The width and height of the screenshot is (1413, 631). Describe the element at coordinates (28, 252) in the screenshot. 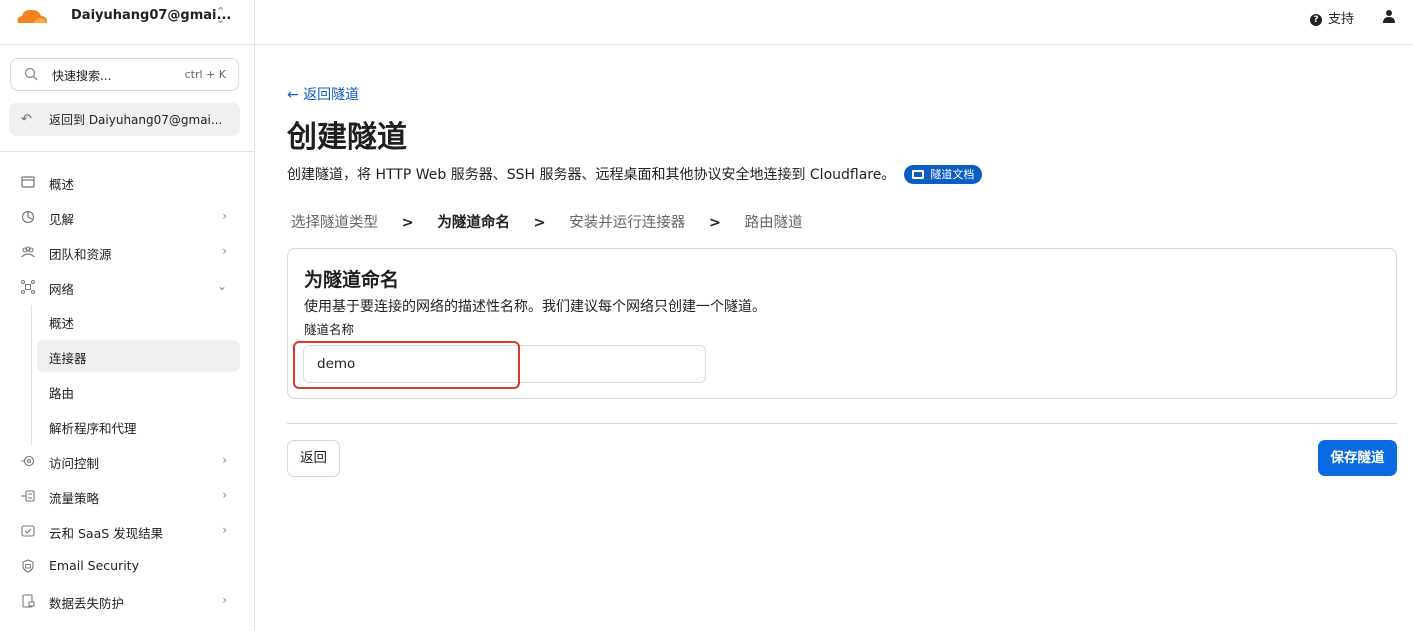

I see `people-icon` at that location.